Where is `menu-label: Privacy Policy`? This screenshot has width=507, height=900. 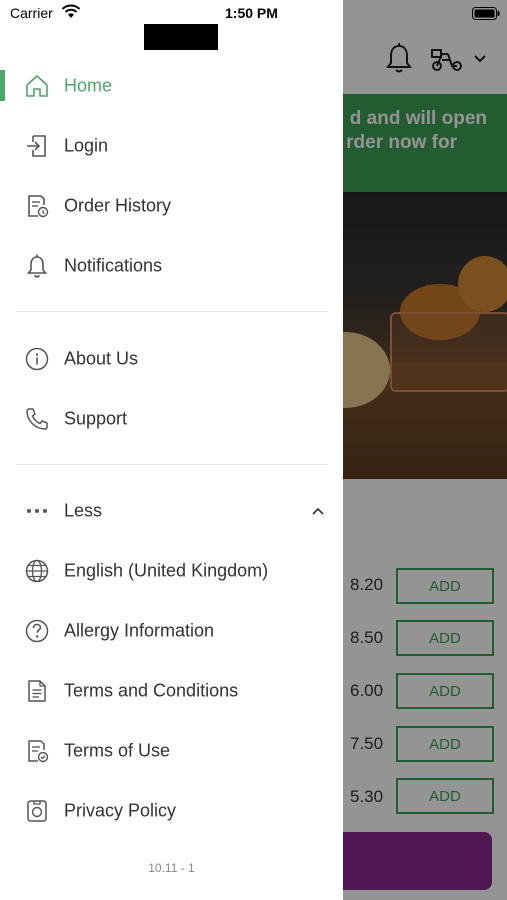 menu-label: Privacy Policy is located at coordinates (120, 810).